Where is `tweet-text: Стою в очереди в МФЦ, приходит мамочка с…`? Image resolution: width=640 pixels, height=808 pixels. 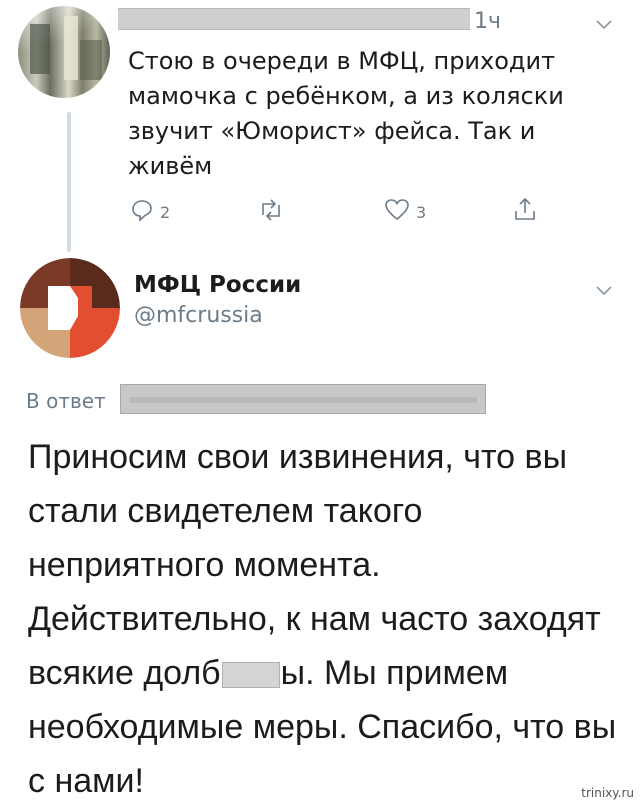
tweet-text: Стою в очереди в МФЦ, приходит мамочка с… is located at coordinates (346, 113).